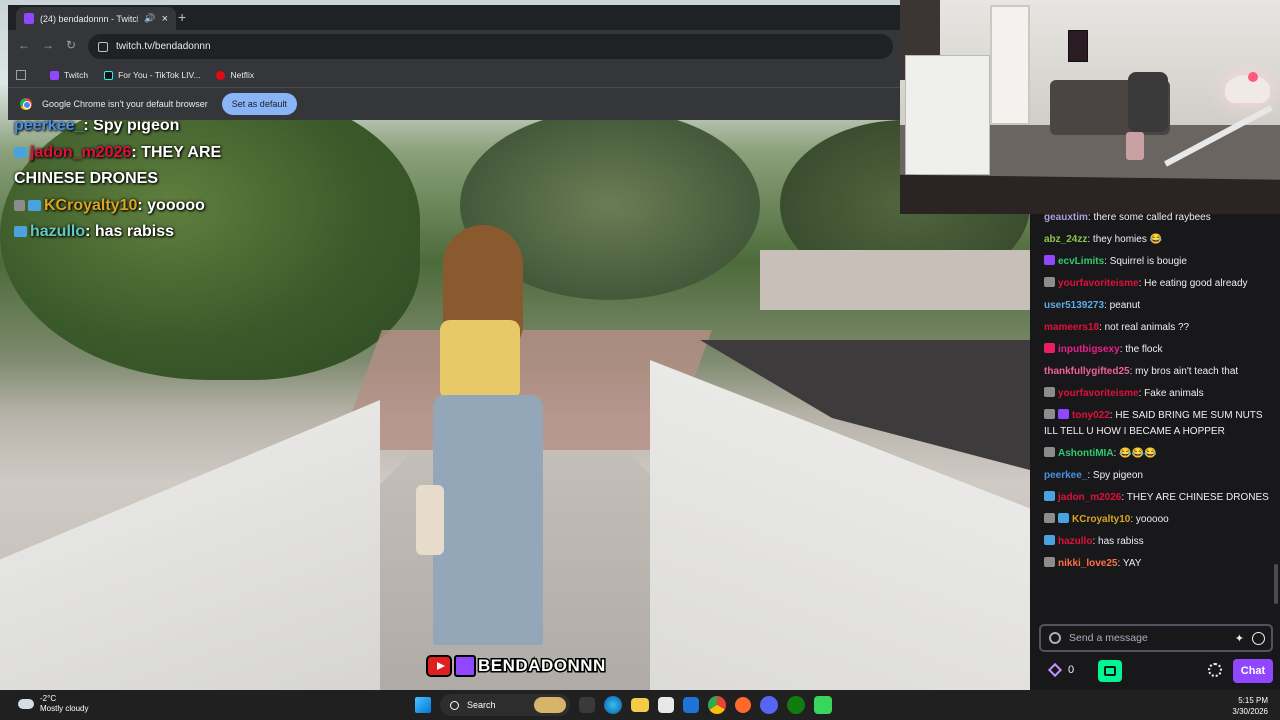 This screenshot has width=1280, height=720. What do you see at coordinates (259, 104) in the screenshot?
I see `set-as-default-button: Set as default` at bounding box center [259, 104].